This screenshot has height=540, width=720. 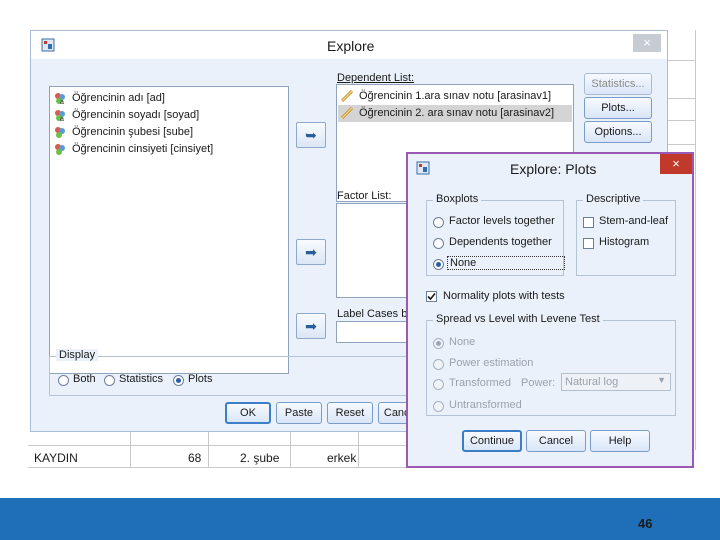 What do you see at coordinates (506, 263) in the screenshot?
I see `boxplot-none-label: None` at bounding box center [506, 263].